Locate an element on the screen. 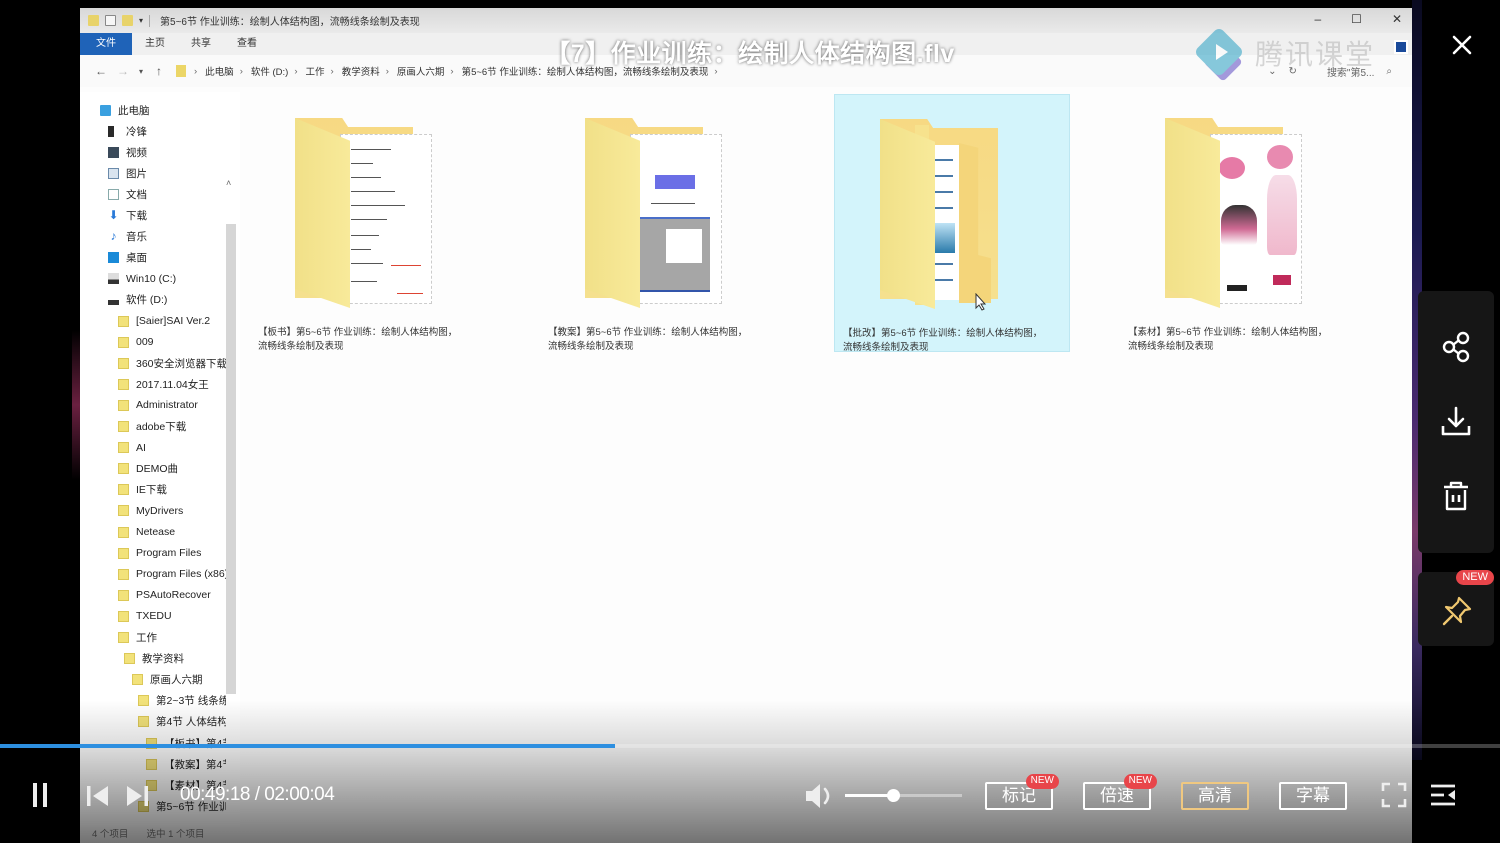  tencent-classroom-watermark: 腾讯课堂 is located at coordinates (1284, 54).